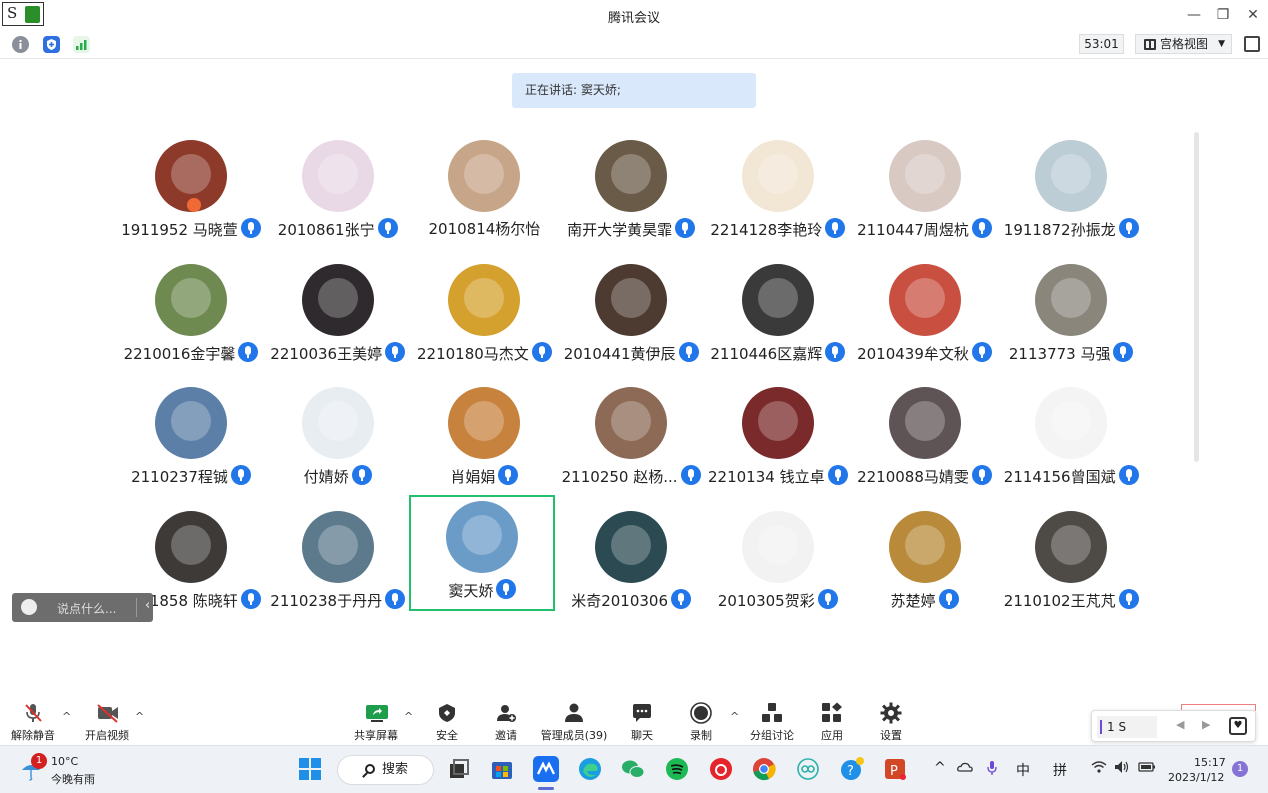 Image resolution: width=1268 pixels, height=793 pixels. I want to click on participant-tile: 米奇2010306, so click(631, 558).